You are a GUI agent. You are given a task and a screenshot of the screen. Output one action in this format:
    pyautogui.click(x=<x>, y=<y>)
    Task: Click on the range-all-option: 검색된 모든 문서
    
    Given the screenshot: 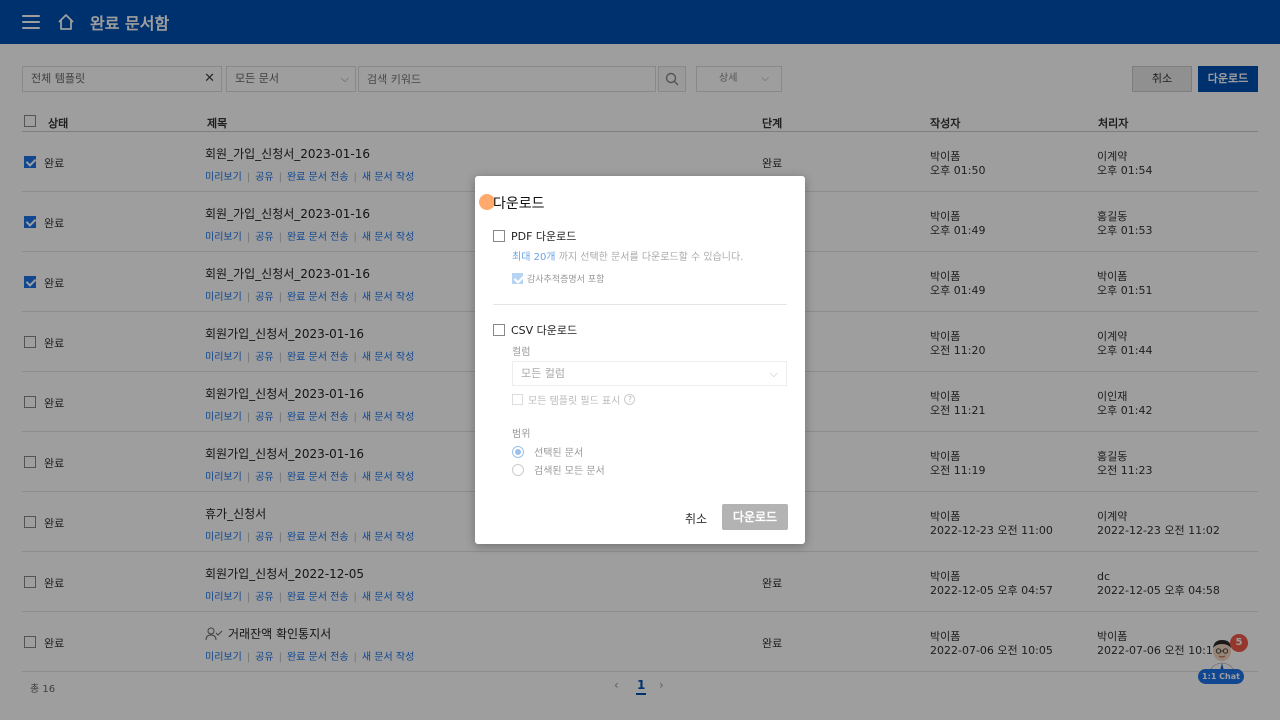 What is the action you would take?
    pyautogui.click(x=558, y=469)
    